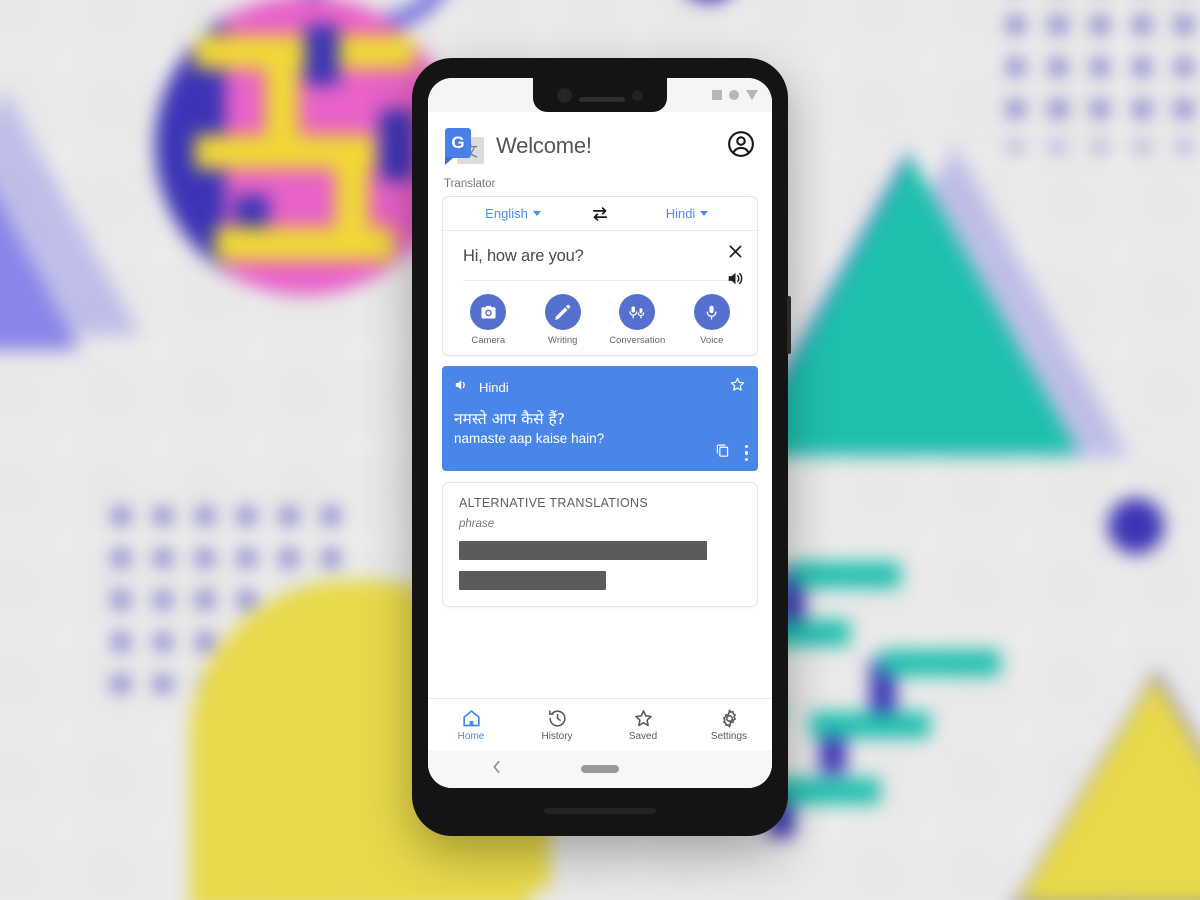  Describe the element at coordinates (602, 99) in the screenshot. I see `earpiece-speaker` at that location.